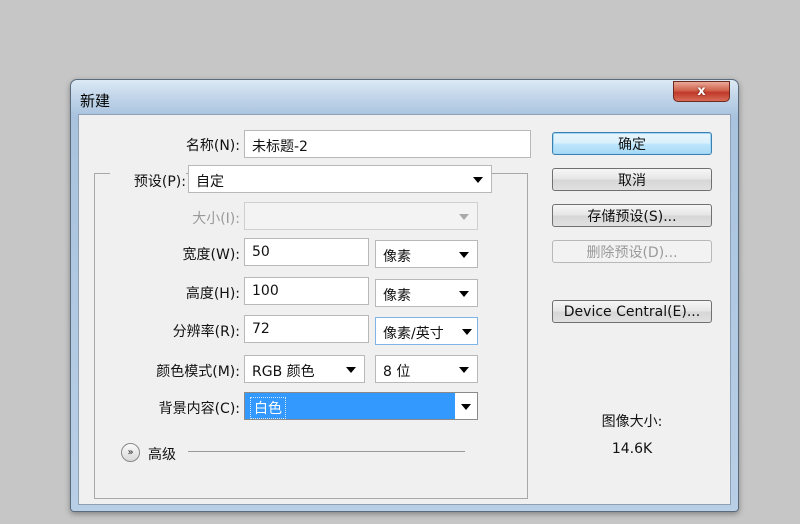 This screenshot has width=800, height=524. Describe the element at coordinates (632, 143) in the screenshot. I see `ok-button: 确定` at that location.